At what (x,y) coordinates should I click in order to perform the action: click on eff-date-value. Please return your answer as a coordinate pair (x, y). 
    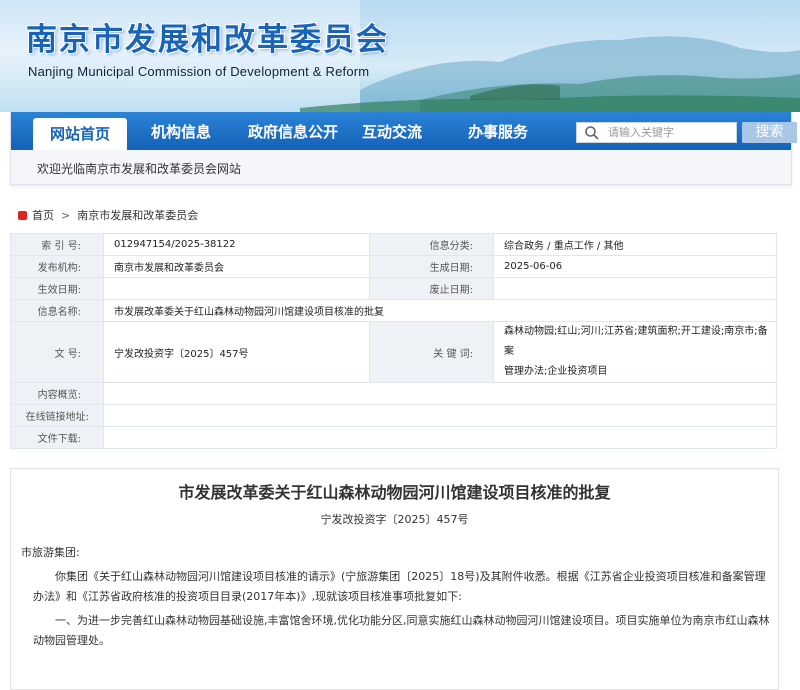
    Looking at the image, I should click on (236, 288).